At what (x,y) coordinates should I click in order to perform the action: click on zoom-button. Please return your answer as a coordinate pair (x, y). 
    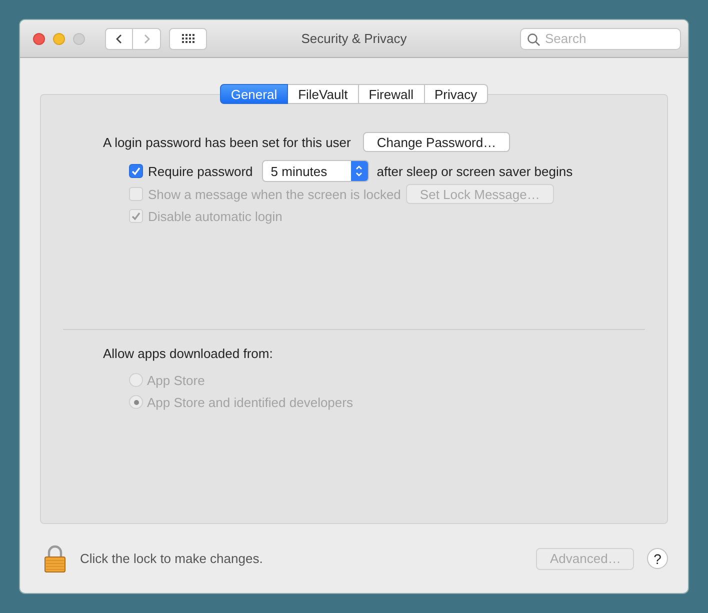
    Looking at the image, I should click on (79, 38).